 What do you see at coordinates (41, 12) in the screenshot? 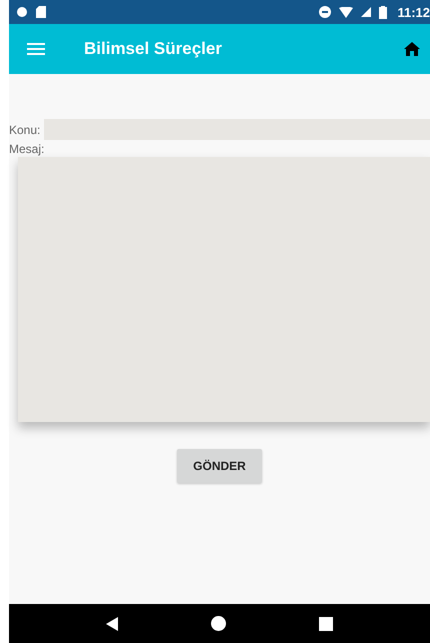
I see `sd-card-icon` at bounding box center [41, 12].